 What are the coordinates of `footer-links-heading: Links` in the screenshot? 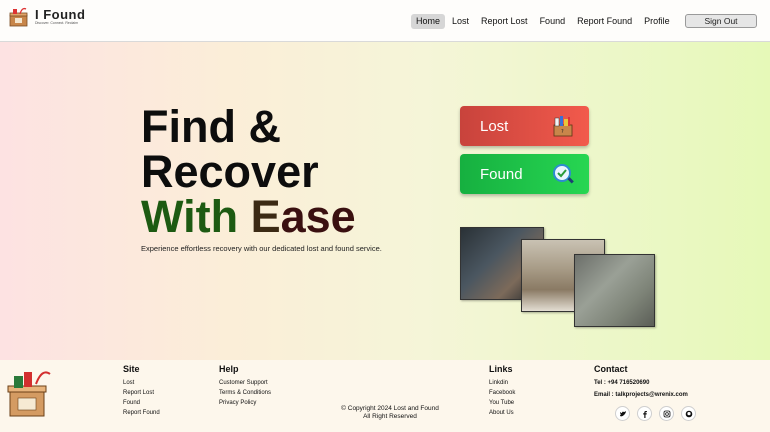 It's located at (501, 369).